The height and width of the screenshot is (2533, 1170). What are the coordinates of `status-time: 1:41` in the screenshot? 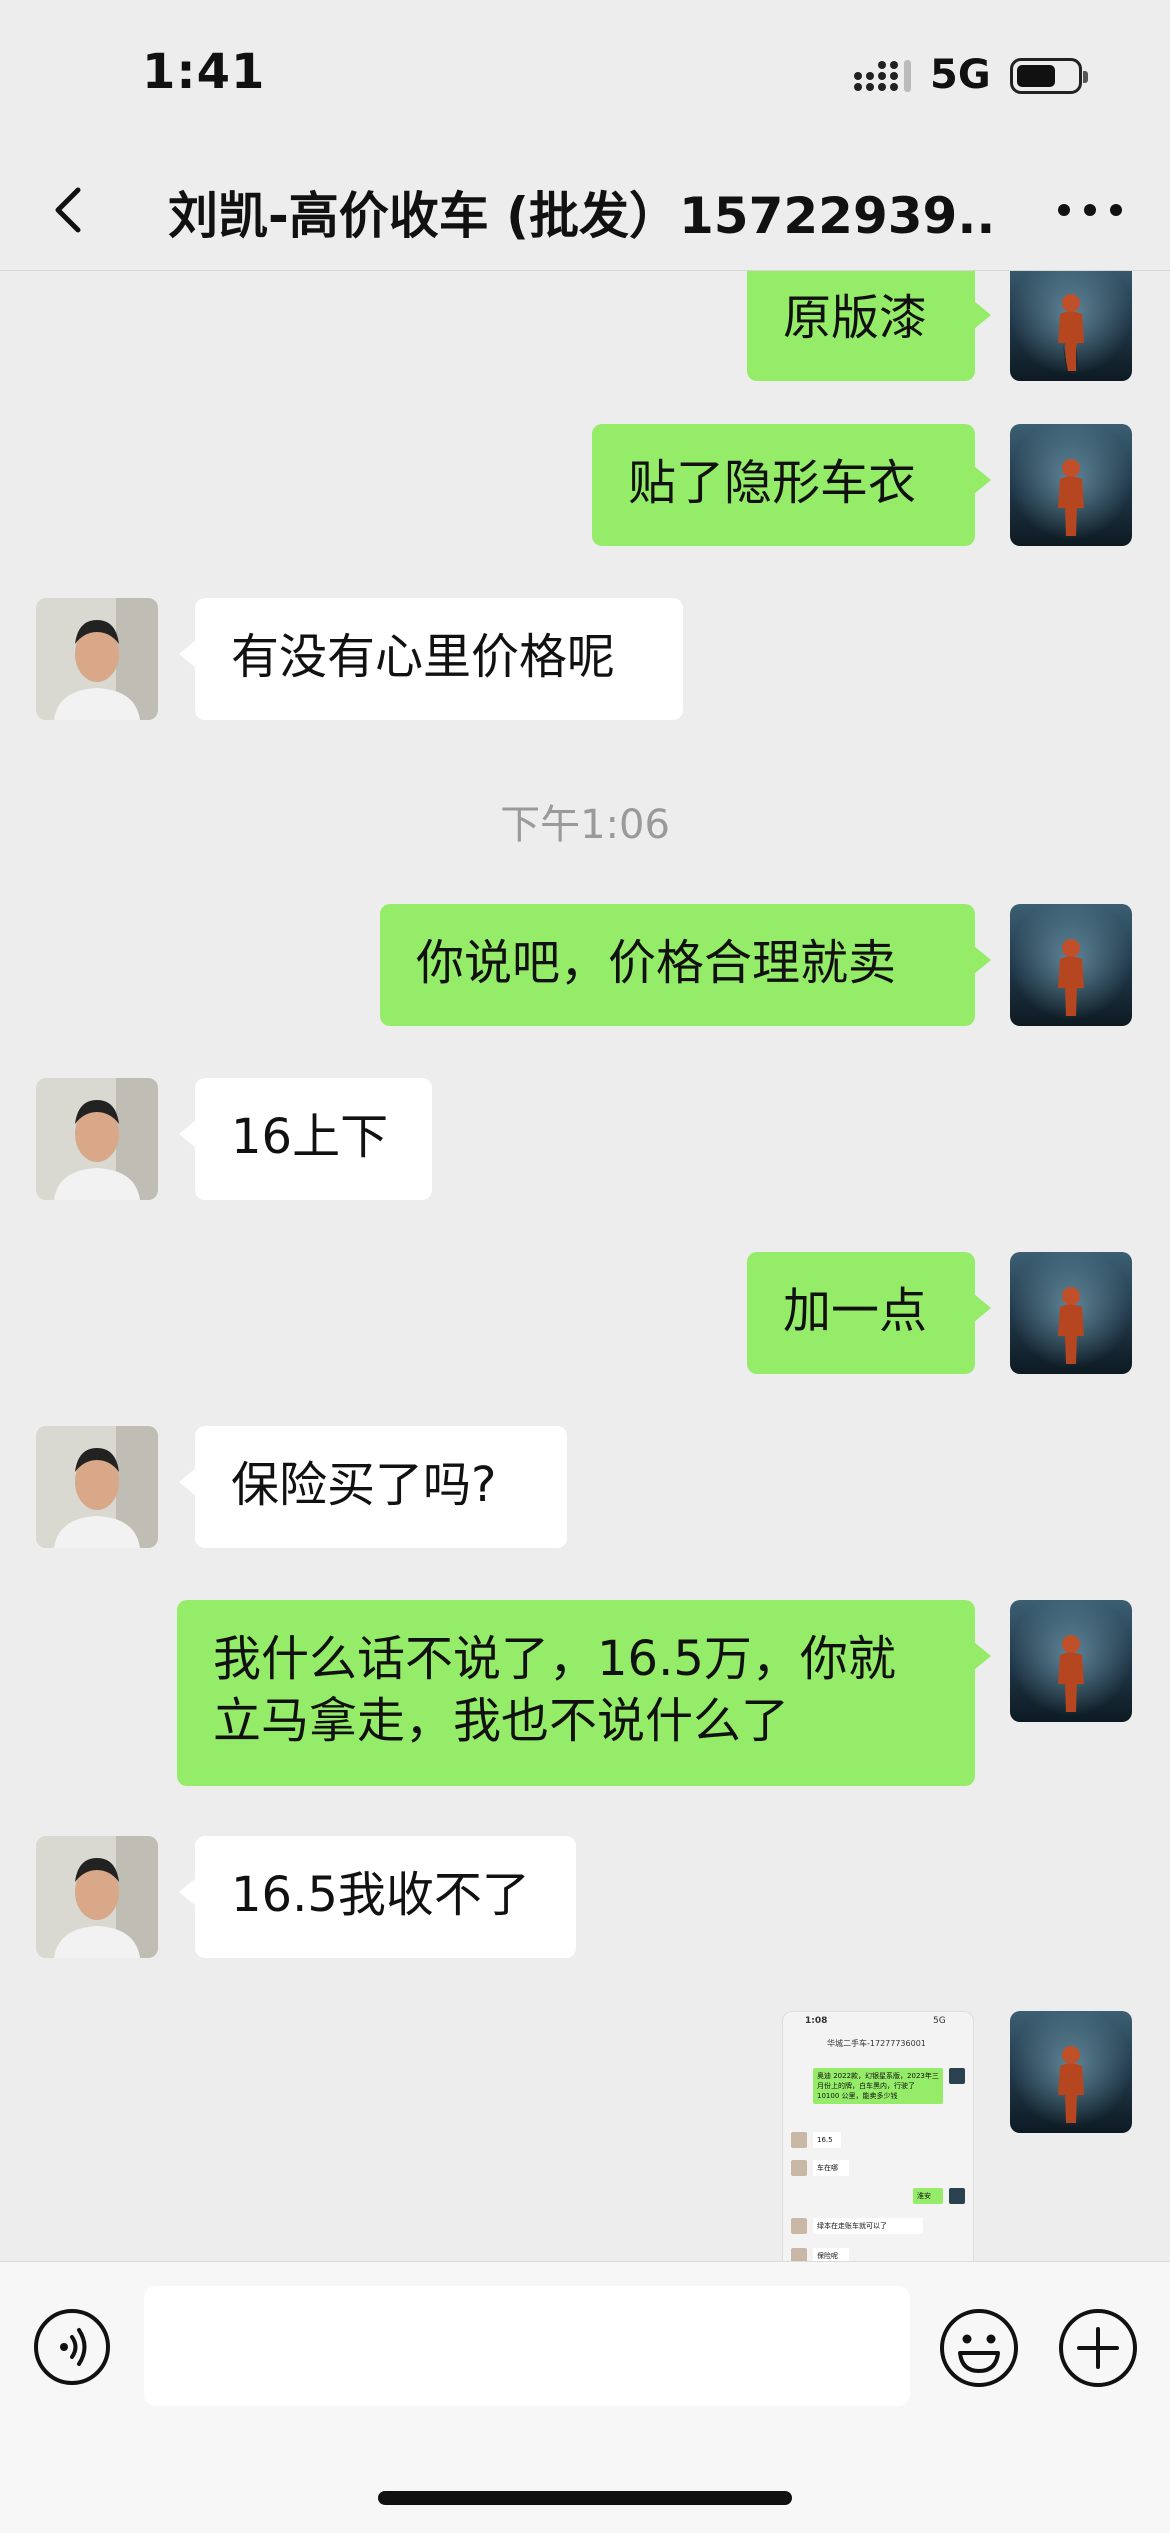 It's located at (204, 72).